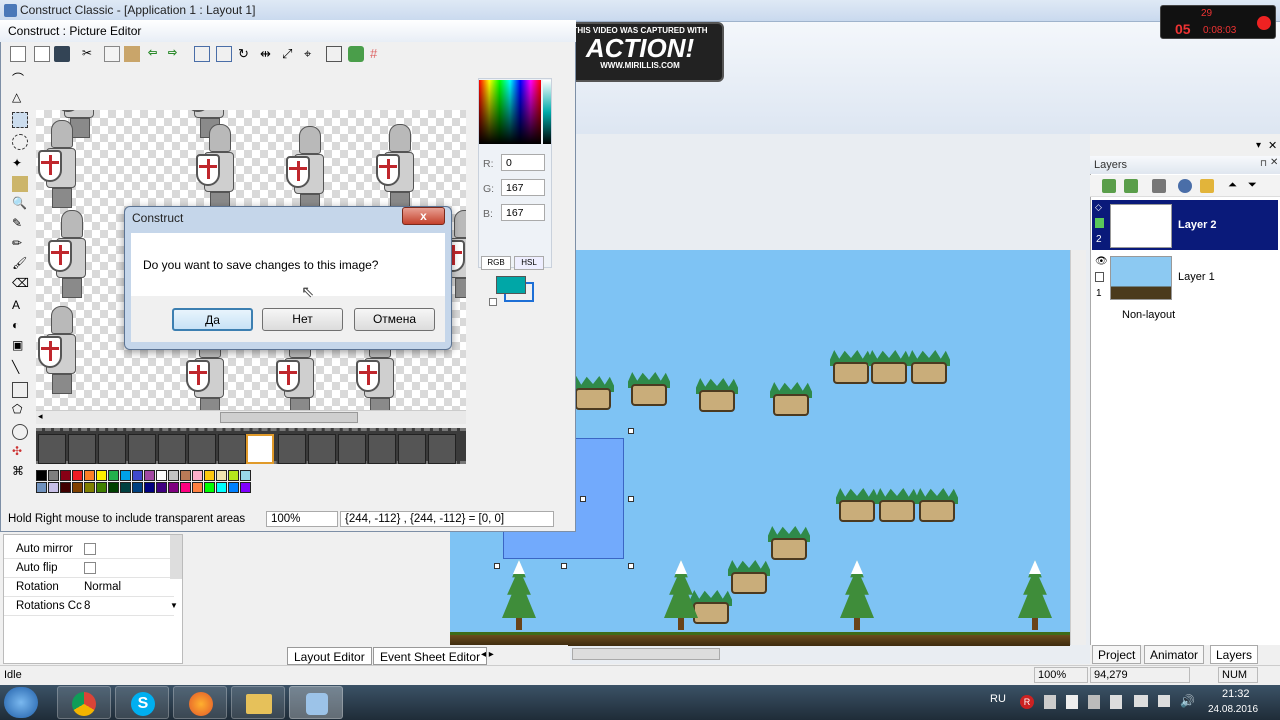 This screenshot has height=720, width=1280. What do you see at coordinates (529, 263) in the screenshot?
I see `hsl-mode-tab: HSL` at bounding box center [529, 263].